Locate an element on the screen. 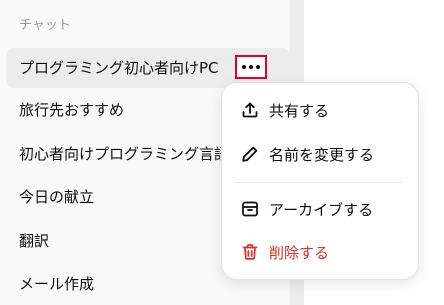  menu-item-share: 共有する is located at coordinates (320, 110).